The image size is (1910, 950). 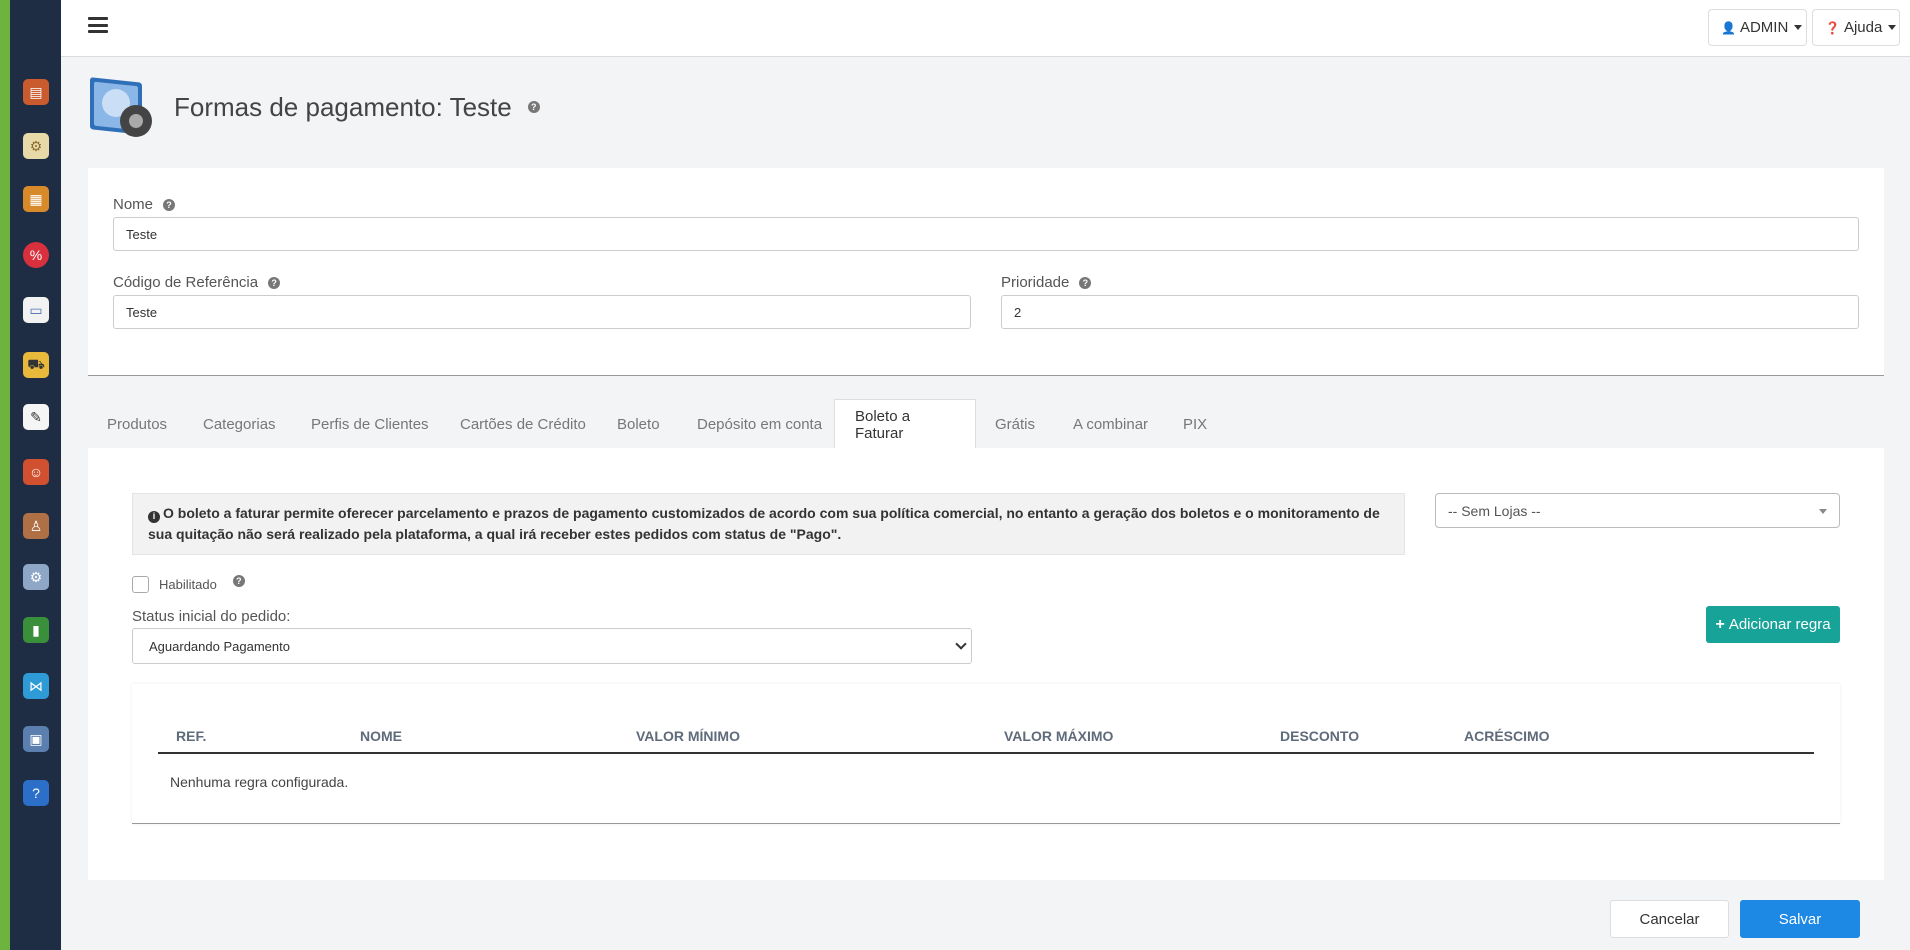 What do you see at coordinates (140, 584) in the screenshot?
I see `enabled-checkbox` at bounding box center [140, 584].